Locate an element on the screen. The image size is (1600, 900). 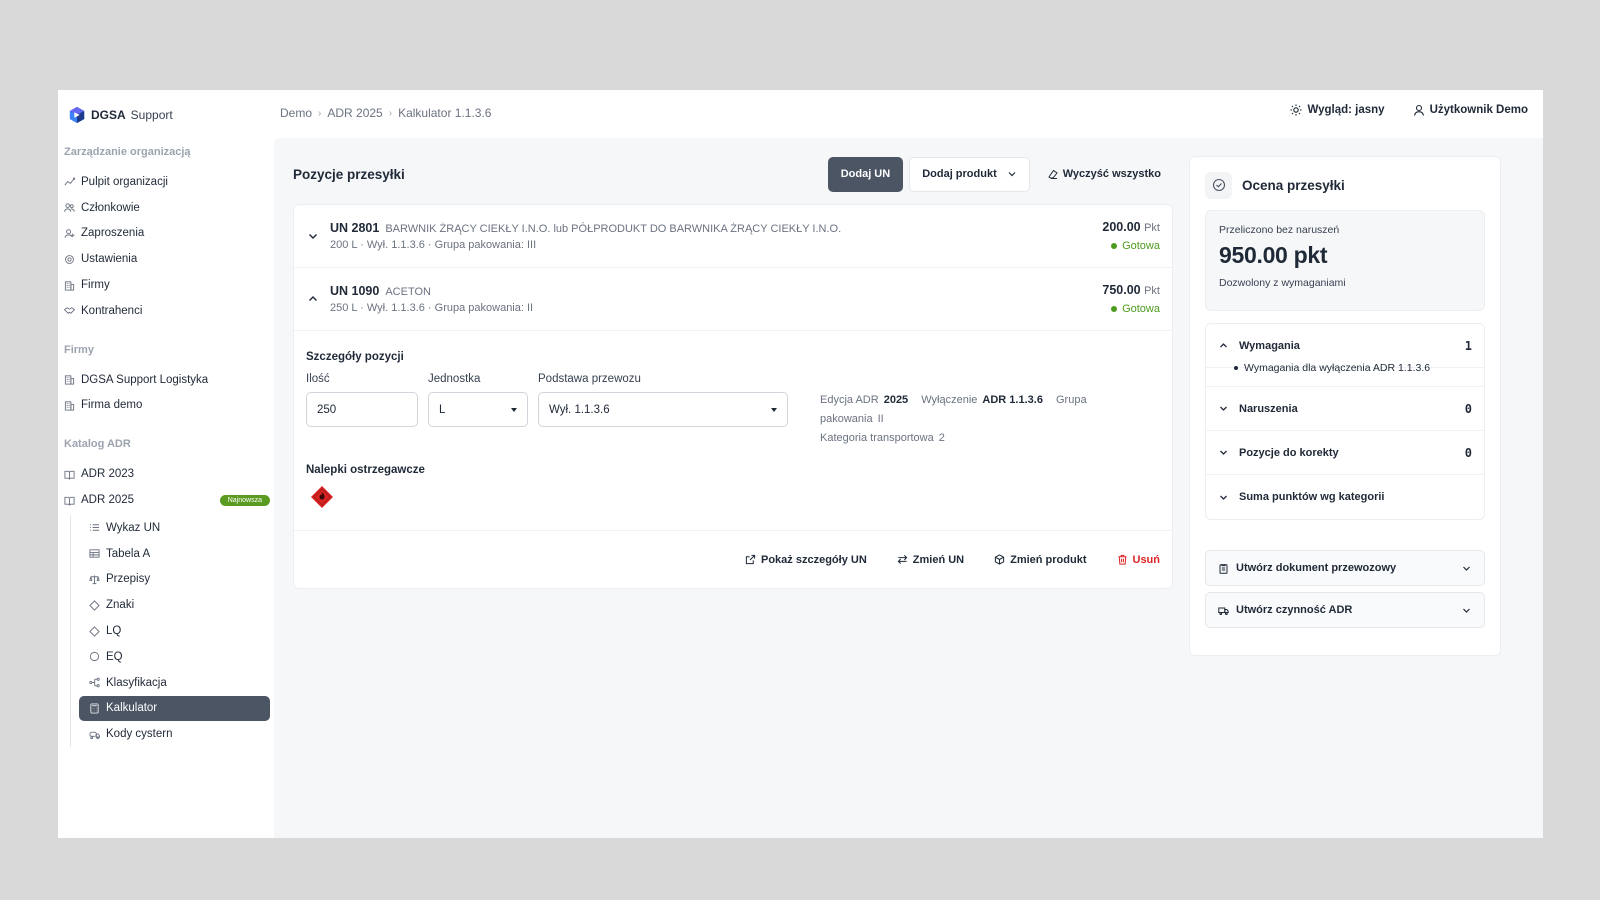
shipment-actions: Dodaj UN Dodaj produkt Wyczyść wszystko is located at coordinates (1000, 174).